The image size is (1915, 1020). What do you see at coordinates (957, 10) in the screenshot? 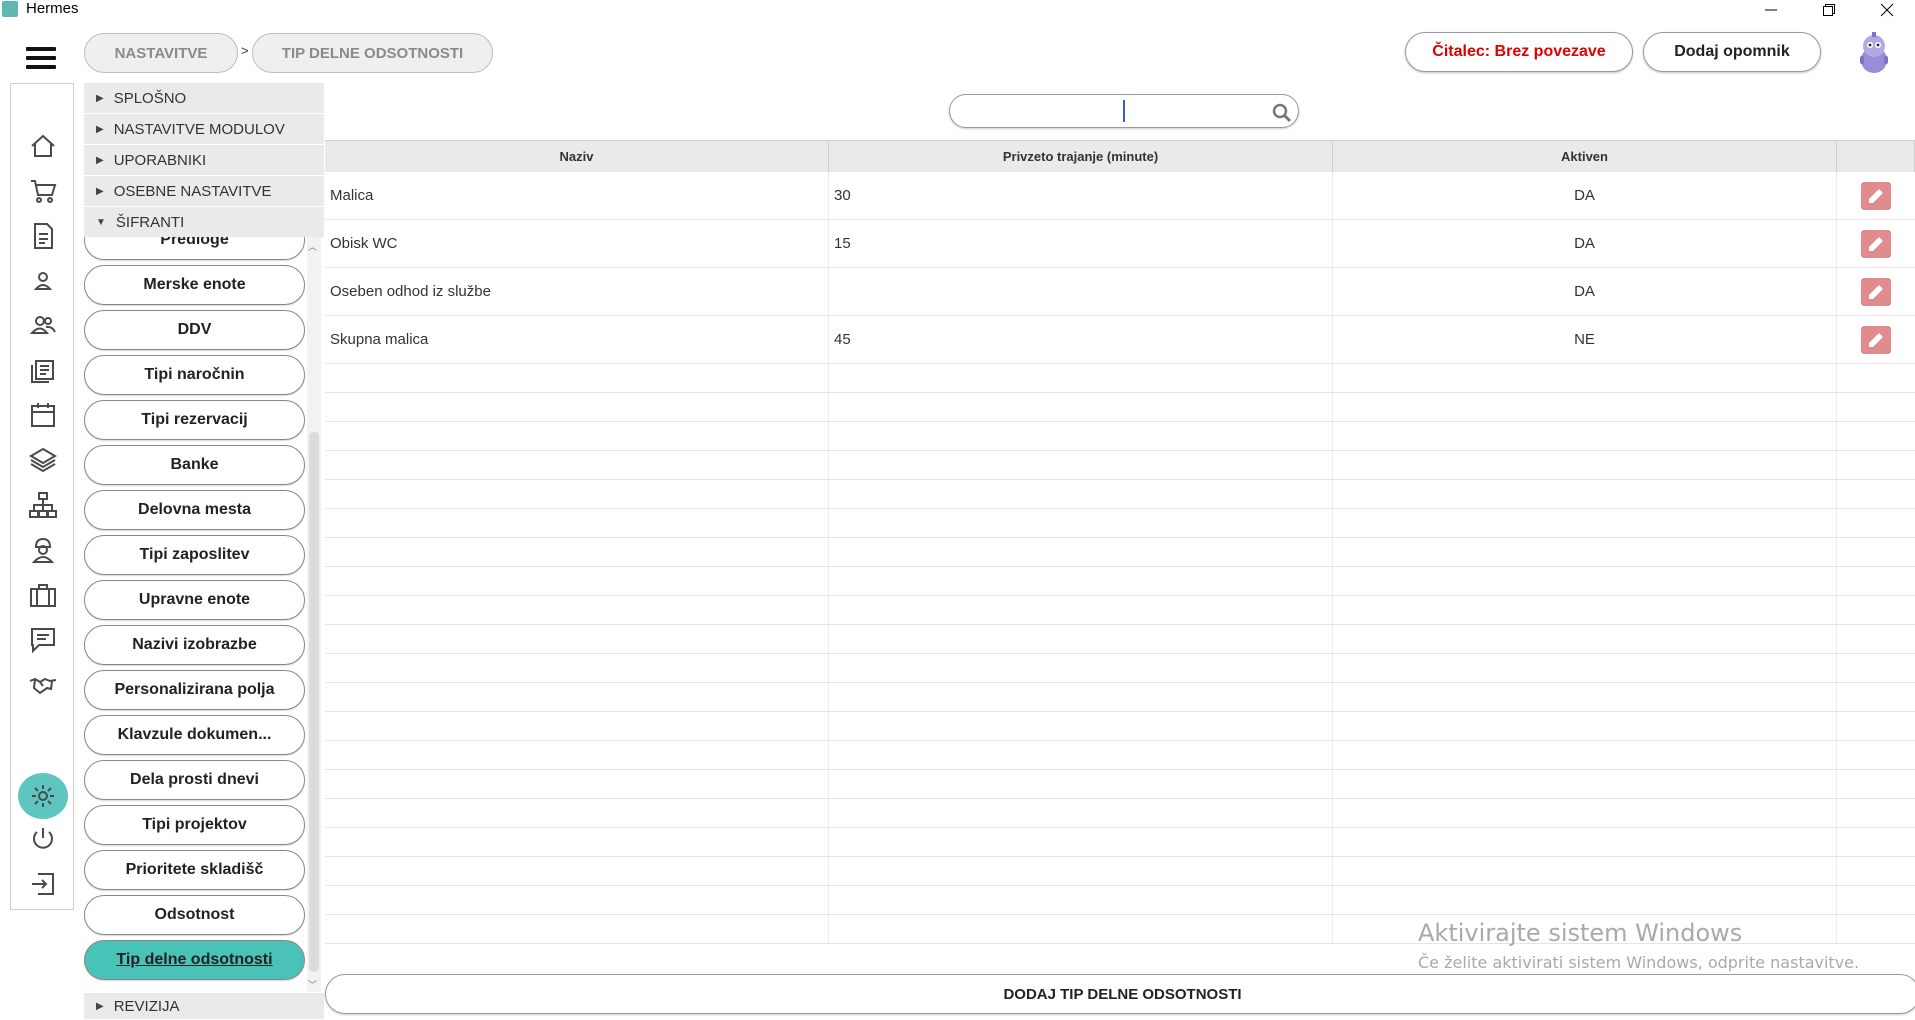
I see `window-titlebar` at bounding box center [957, 10].